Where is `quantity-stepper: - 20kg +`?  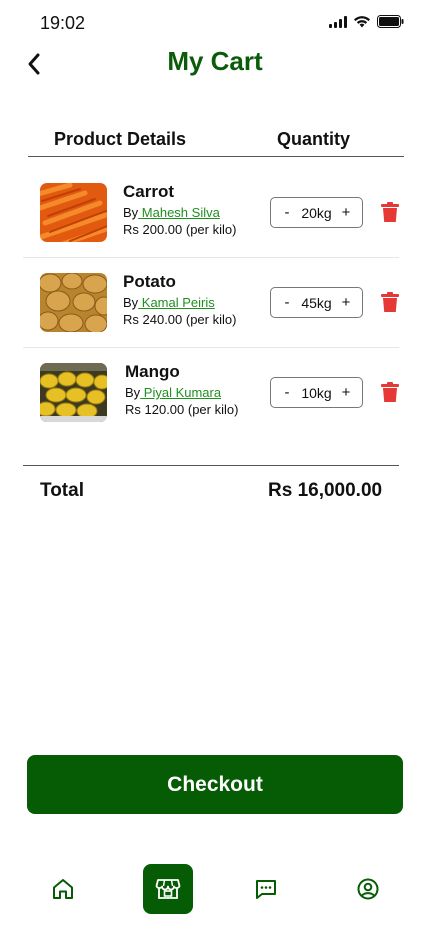 quantity-stepper: - 20kg + is located at coordinates (316, 212).